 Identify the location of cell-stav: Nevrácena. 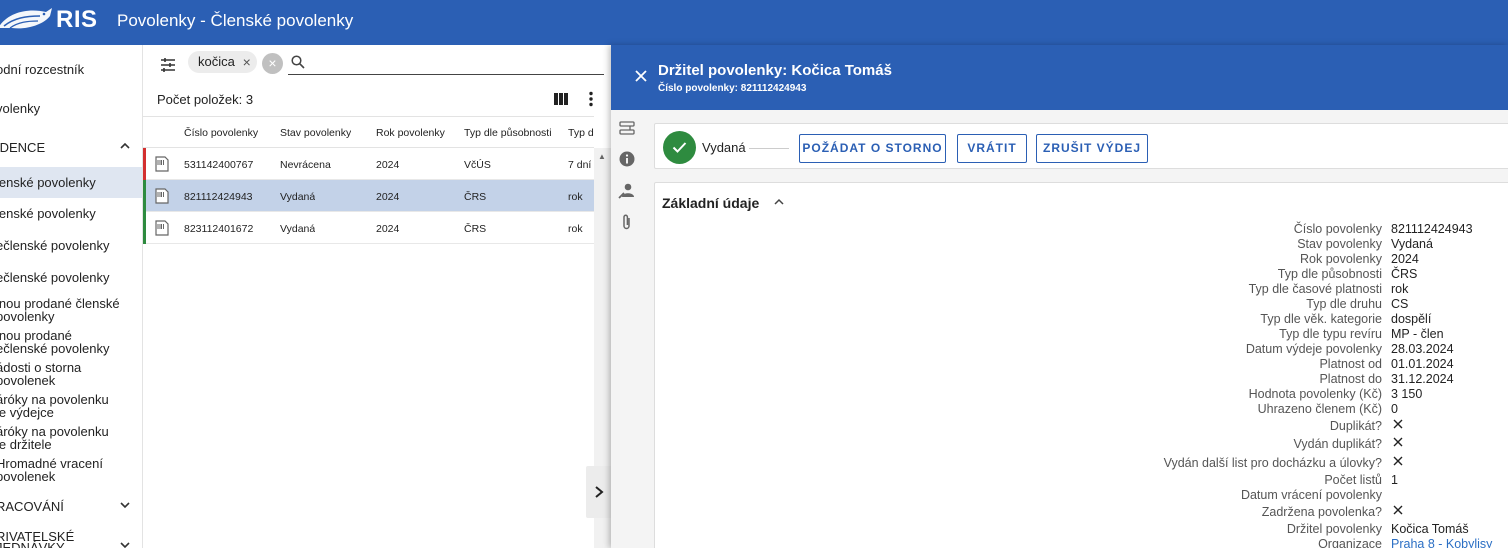
(305, 165).